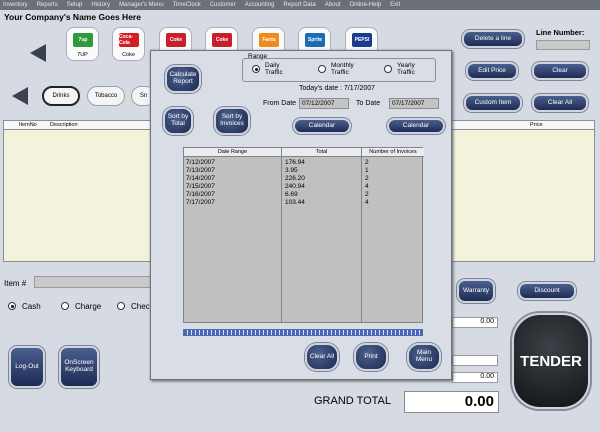 Image resolution: width=600 pixels, height=432 pixels. What do you see at coordinates (476, 291) in the screenshot?
I see `warranty-button: Warranty` at bounding box center [476, 291].